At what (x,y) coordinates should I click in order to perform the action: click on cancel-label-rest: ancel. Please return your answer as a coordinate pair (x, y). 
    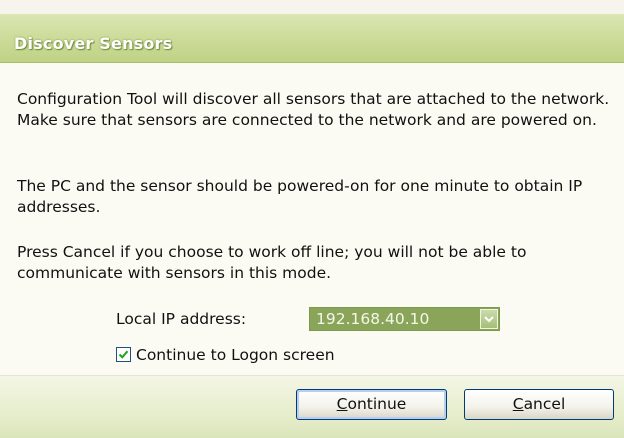
    Looking at the image, I should click on (544, 404).